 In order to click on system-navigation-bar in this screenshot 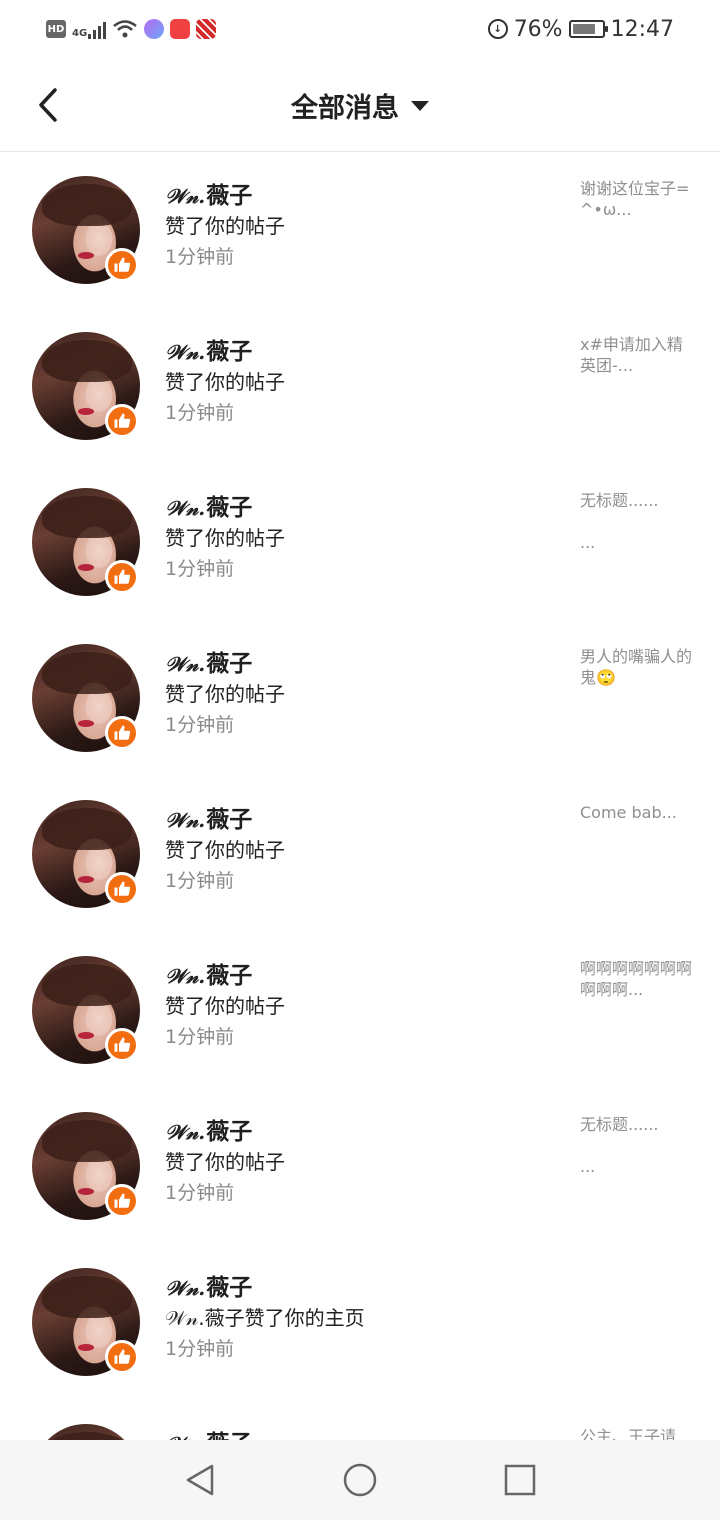, I will do `click(360, 1480)`.